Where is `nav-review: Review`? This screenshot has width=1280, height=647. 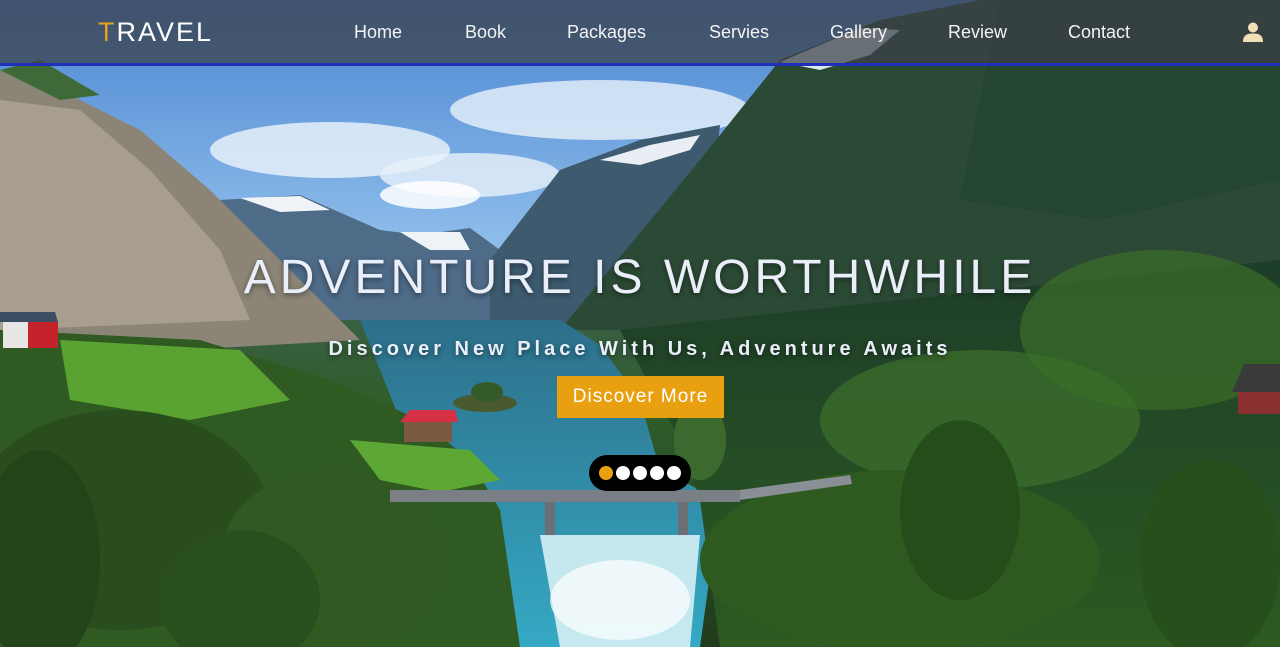 nav-review: Review is located at coordinates (977, 32).